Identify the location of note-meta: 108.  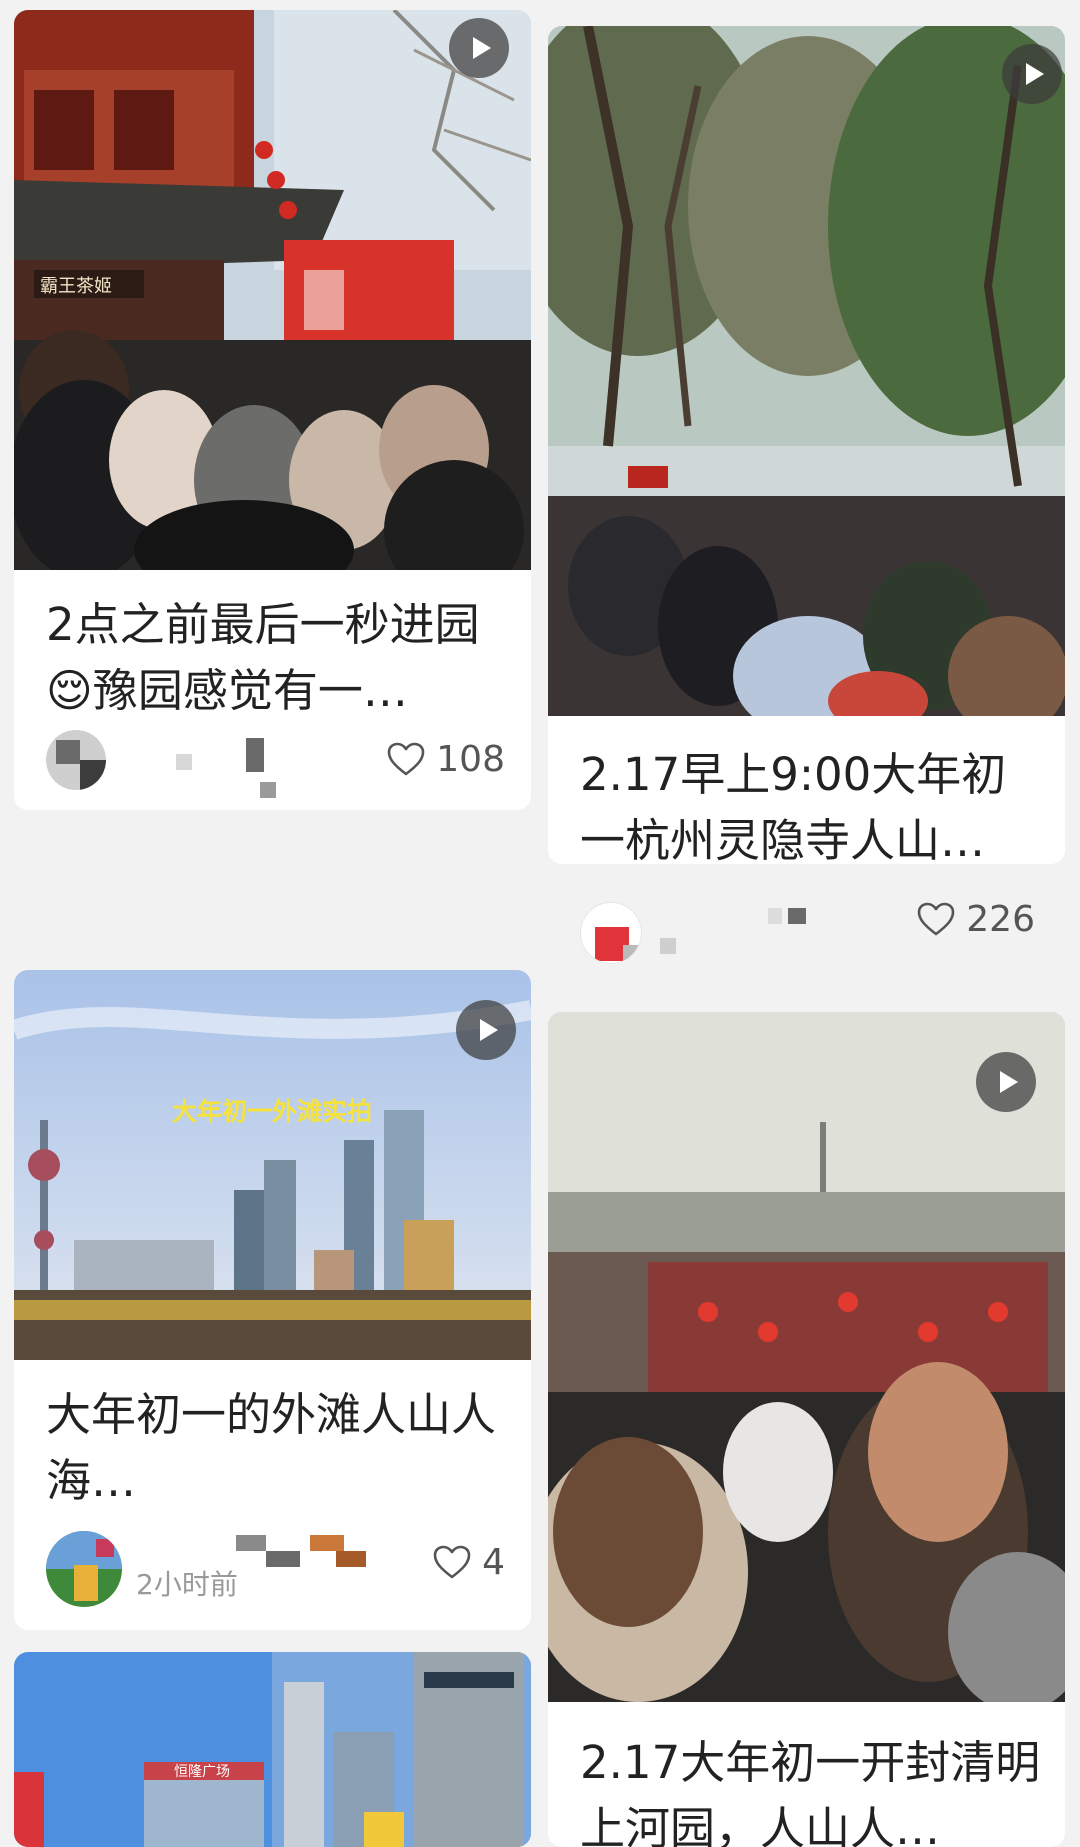
(275, 762).